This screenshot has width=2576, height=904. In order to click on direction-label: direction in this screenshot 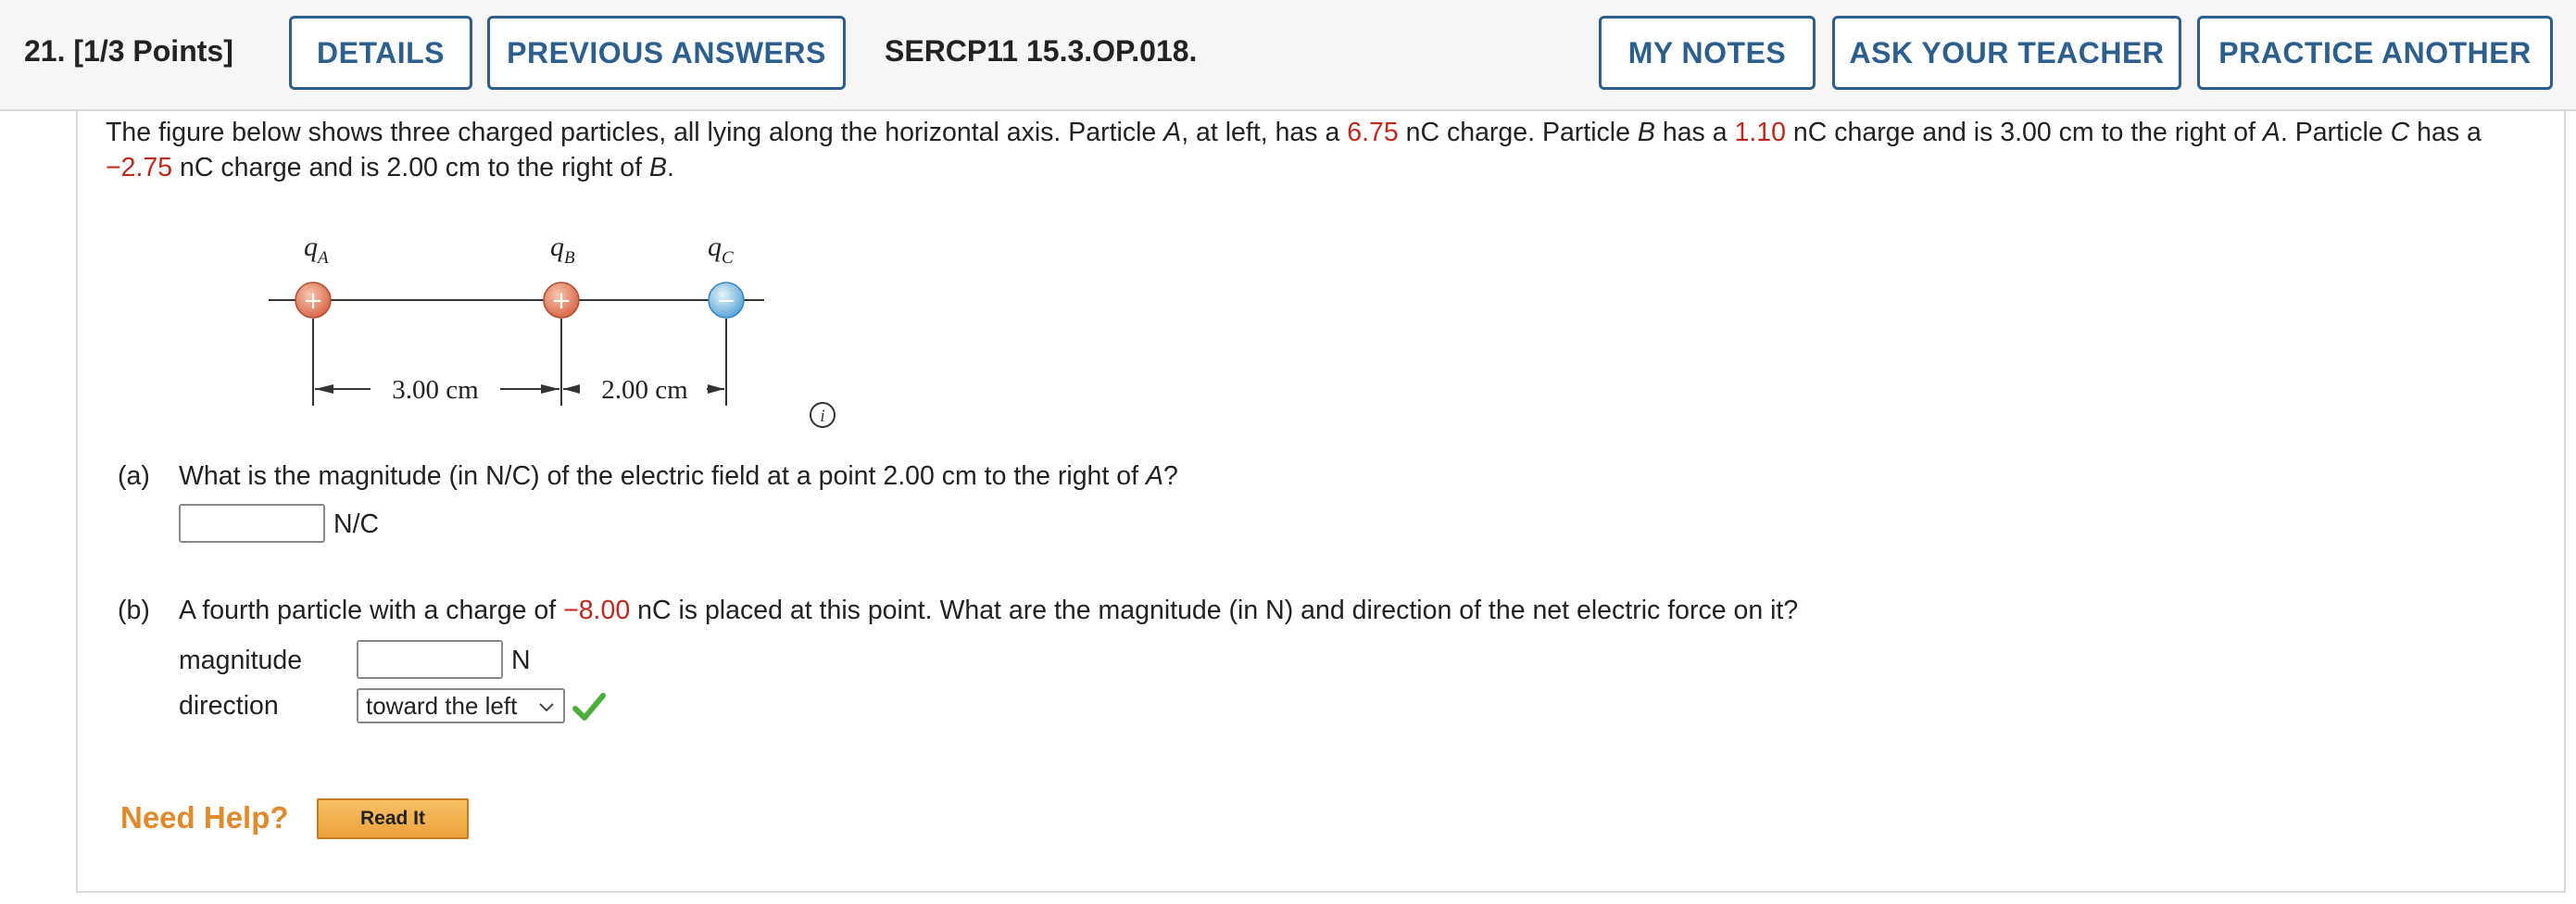, I will do `click(229, 706)`.